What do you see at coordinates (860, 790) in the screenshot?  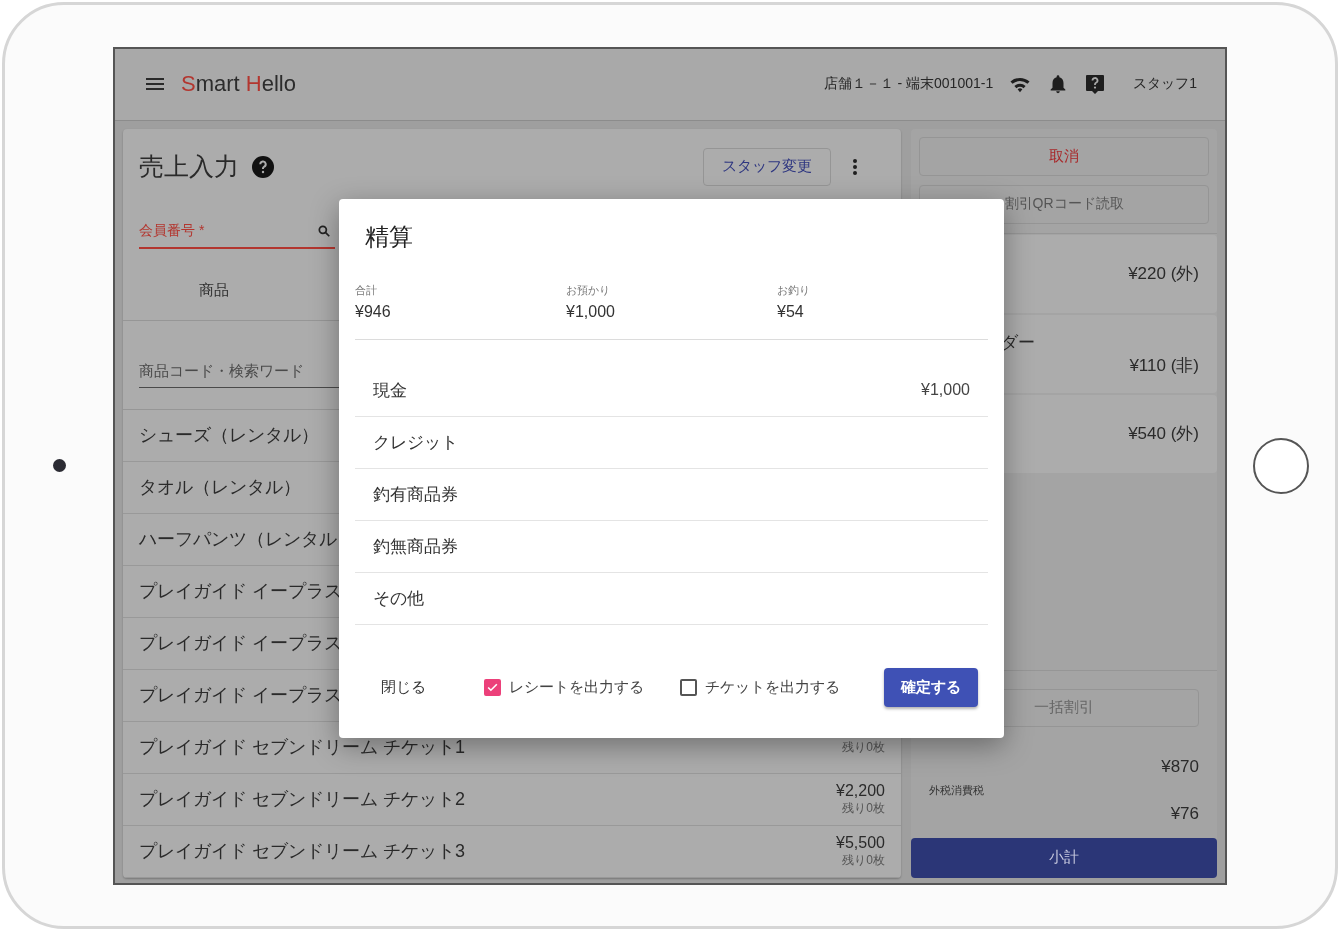 I see `product-price: ¥2,200` at bounding box center [860, 790].